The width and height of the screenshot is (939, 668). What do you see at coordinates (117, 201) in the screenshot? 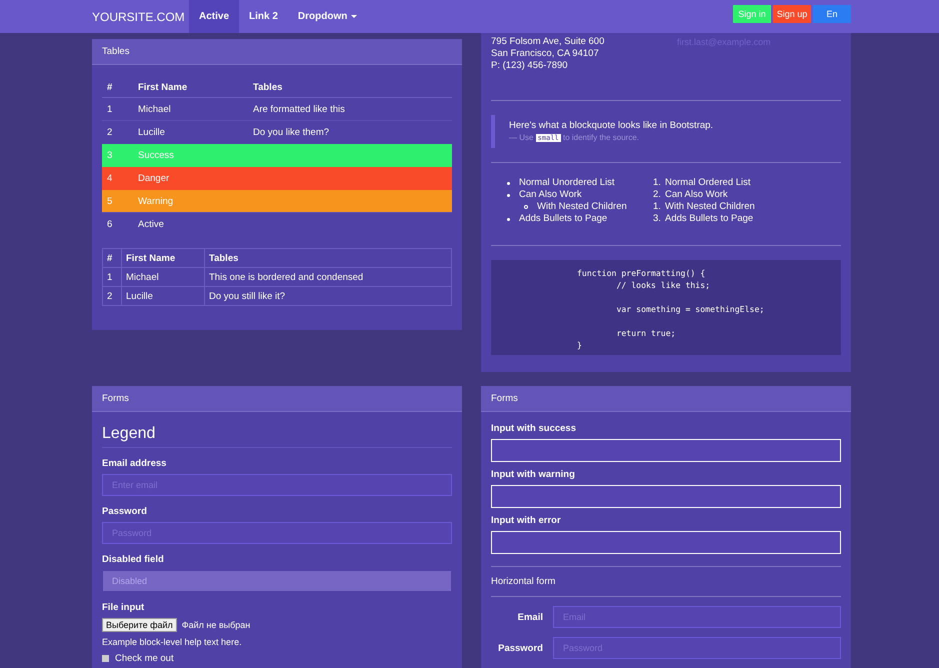
I see `table-cell: 5` at bounding box center [117, 201].